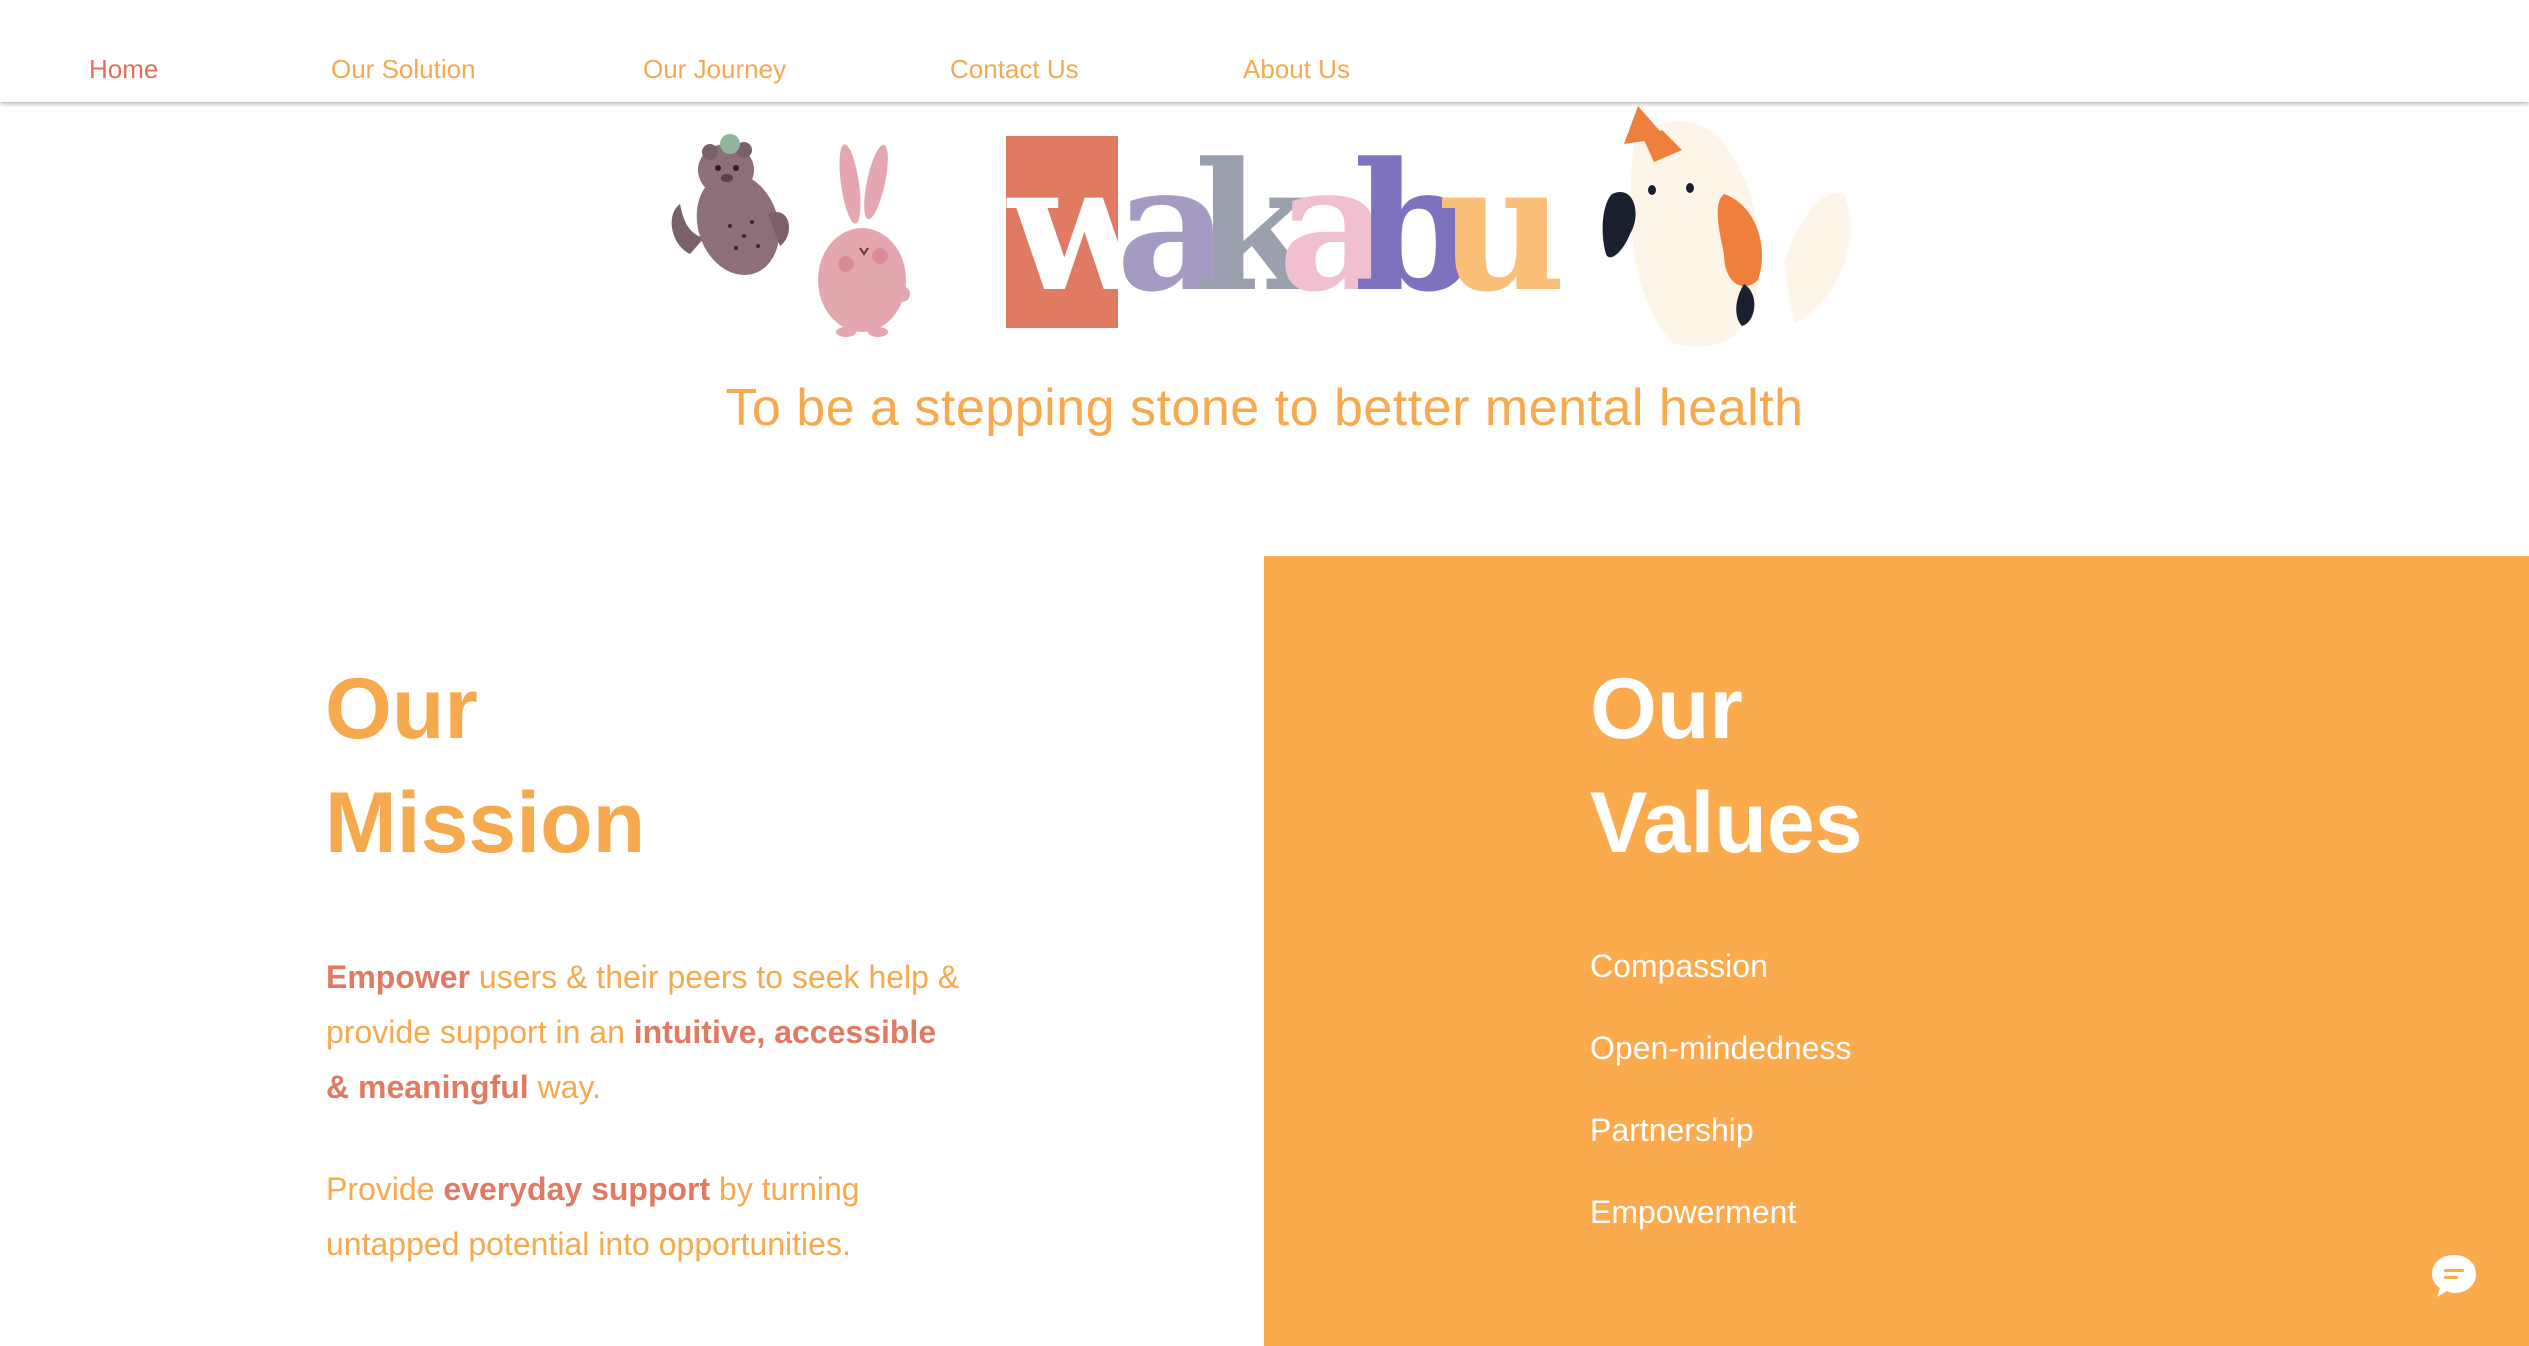 This screenshot has height=1346, width=2529. Describe the element at coordinates (1296, 69) in the screenshot. I see `nav-about-us: About Us` at that location.